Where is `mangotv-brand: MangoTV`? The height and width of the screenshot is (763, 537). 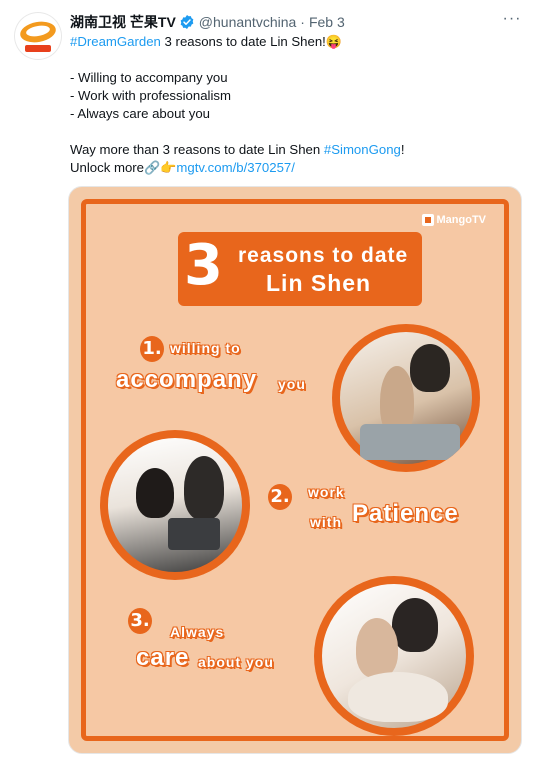
mangotv-brand: MangoTV is located at coordinates (461, 220).